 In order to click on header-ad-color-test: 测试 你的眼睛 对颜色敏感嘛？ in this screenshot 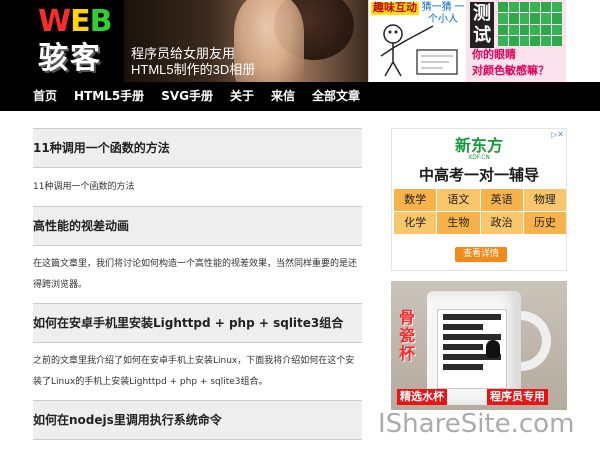, I will do `click(516, 41)`.